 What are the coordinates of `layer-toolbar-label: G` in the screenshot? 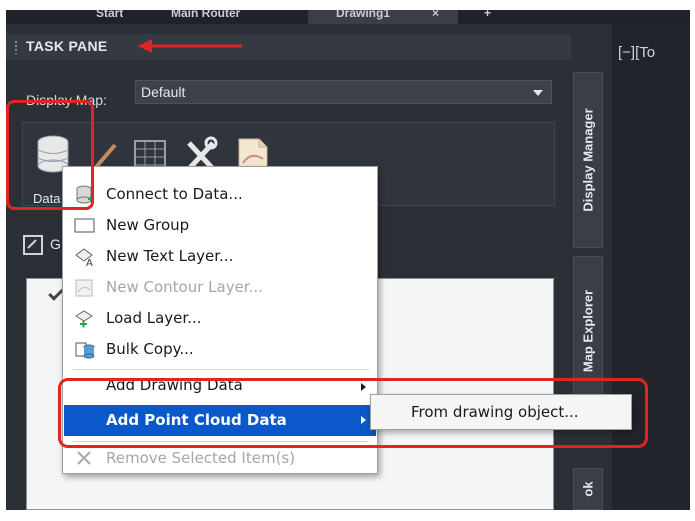 It's located at (55, 244).